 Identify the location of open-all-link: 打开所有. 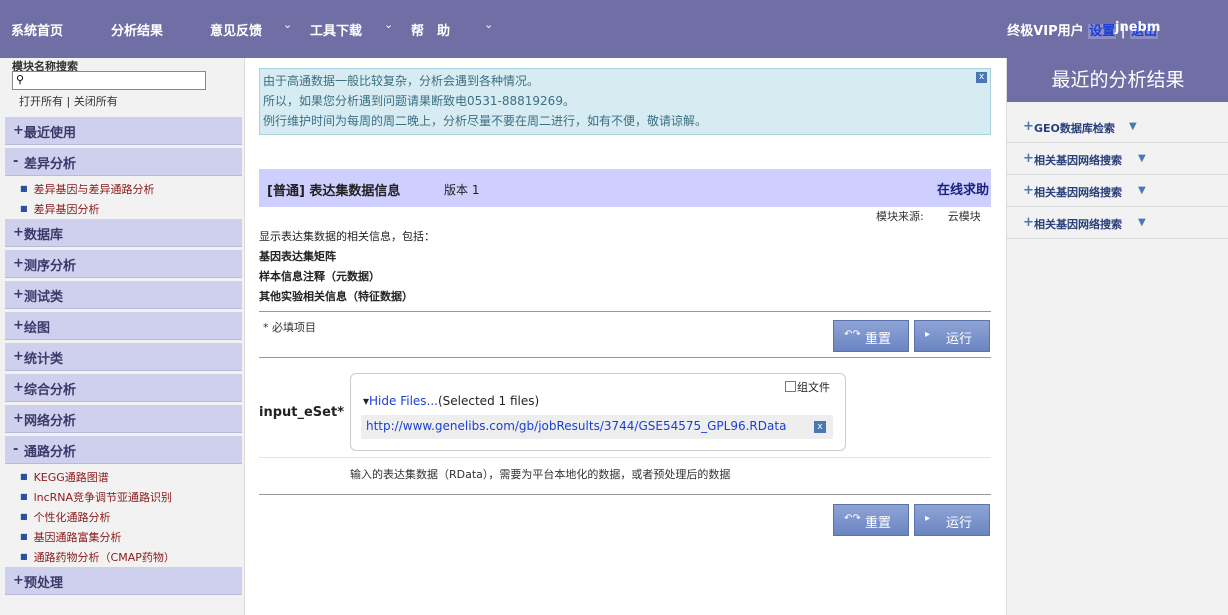
(41, 101).